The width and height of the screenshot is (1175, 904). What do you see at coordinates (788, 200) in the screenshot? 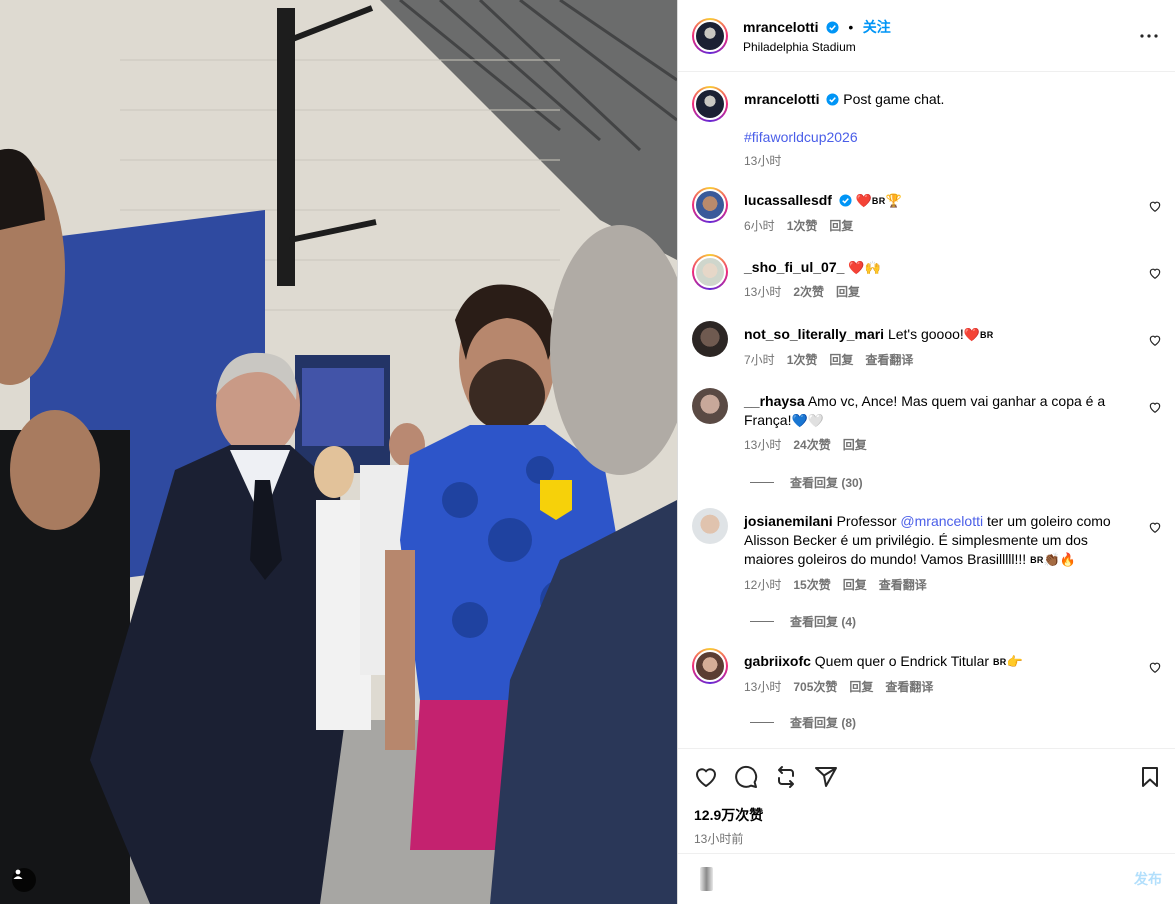
I see `commenter-username: lucassallesdf` at bounding box center [788, 200].